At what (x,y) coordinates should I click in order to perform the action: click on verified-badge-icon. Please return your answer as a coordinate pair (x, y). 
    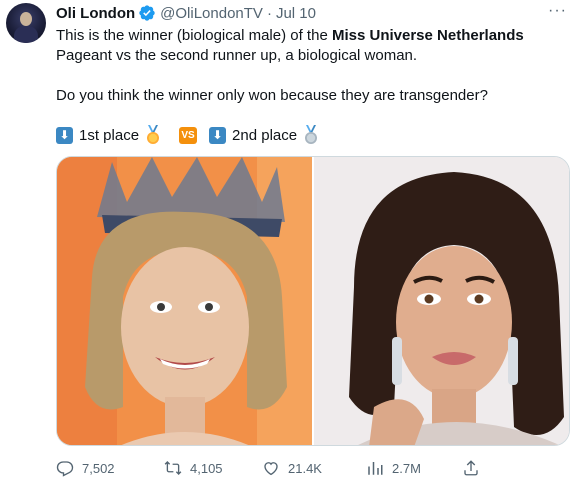
    Looking at the image, I should click on (147, 13).